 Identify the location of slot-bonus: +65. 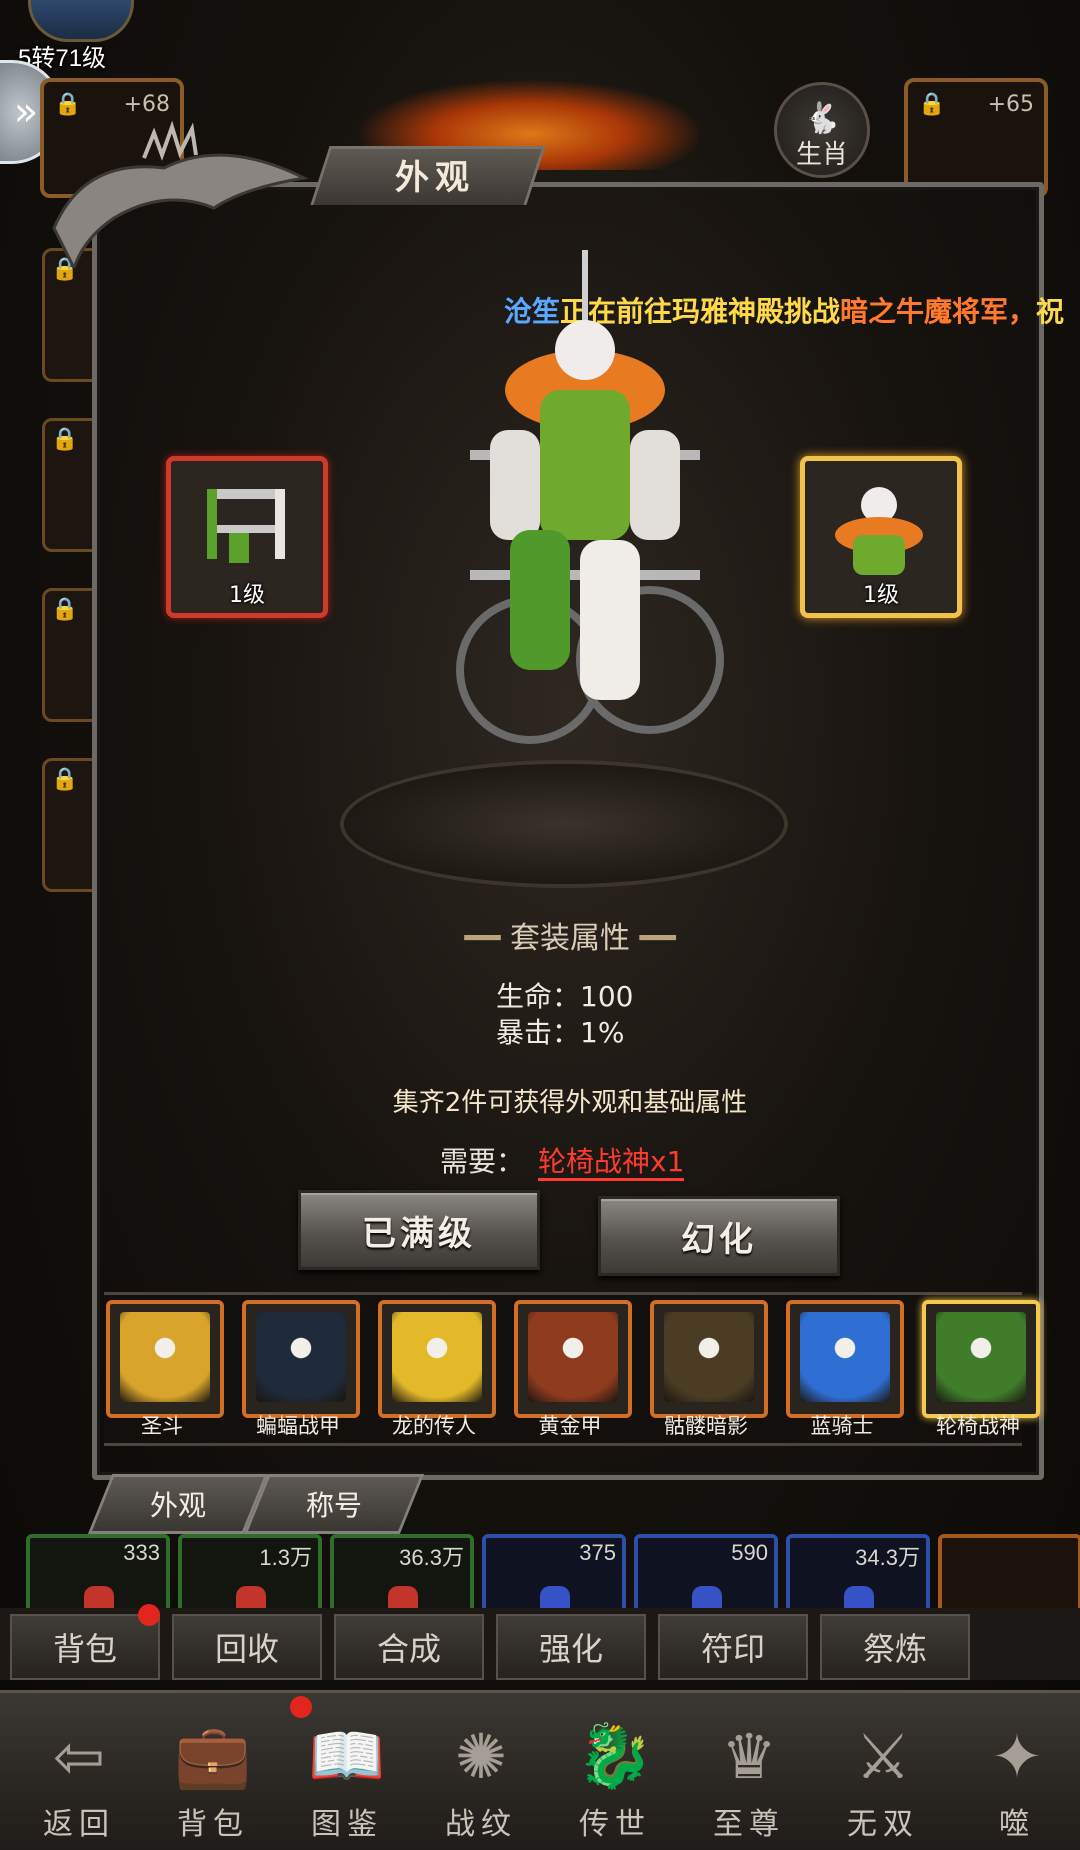
(1010, 104).